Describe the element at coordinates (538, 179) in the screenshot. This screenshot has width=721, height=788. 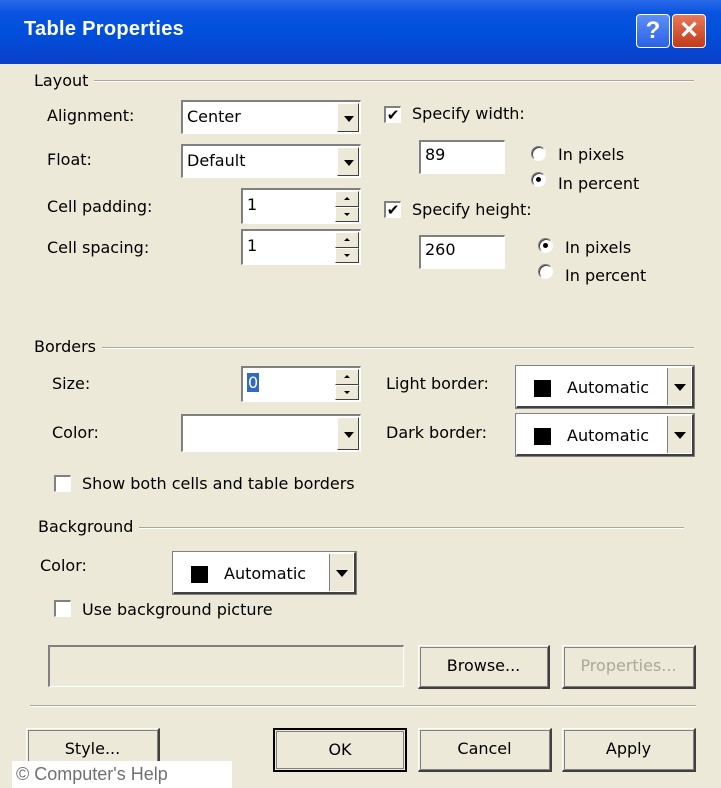
I see `width-percent-radio` at that location.